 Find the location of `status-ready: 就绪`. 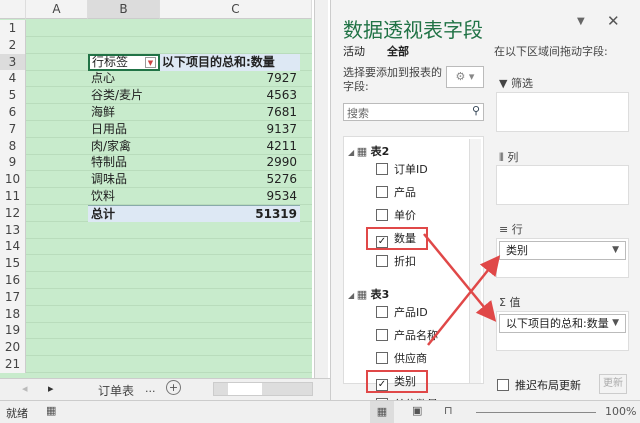

status-ready: 就绪 is located at coordinates (17, 413).